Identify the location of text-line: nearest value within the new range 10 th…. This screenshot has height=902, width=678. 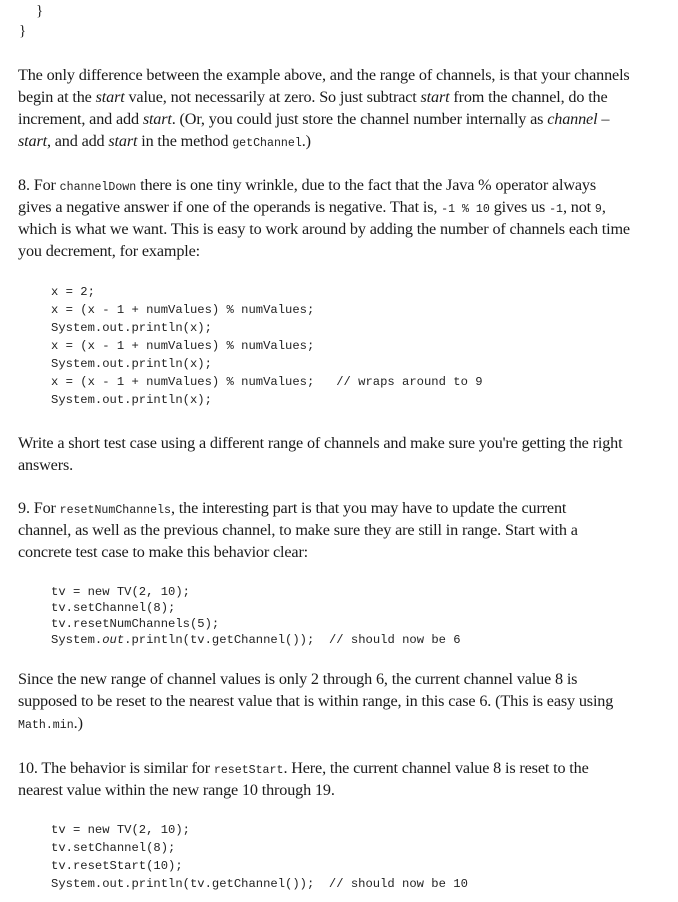
(176, 790).